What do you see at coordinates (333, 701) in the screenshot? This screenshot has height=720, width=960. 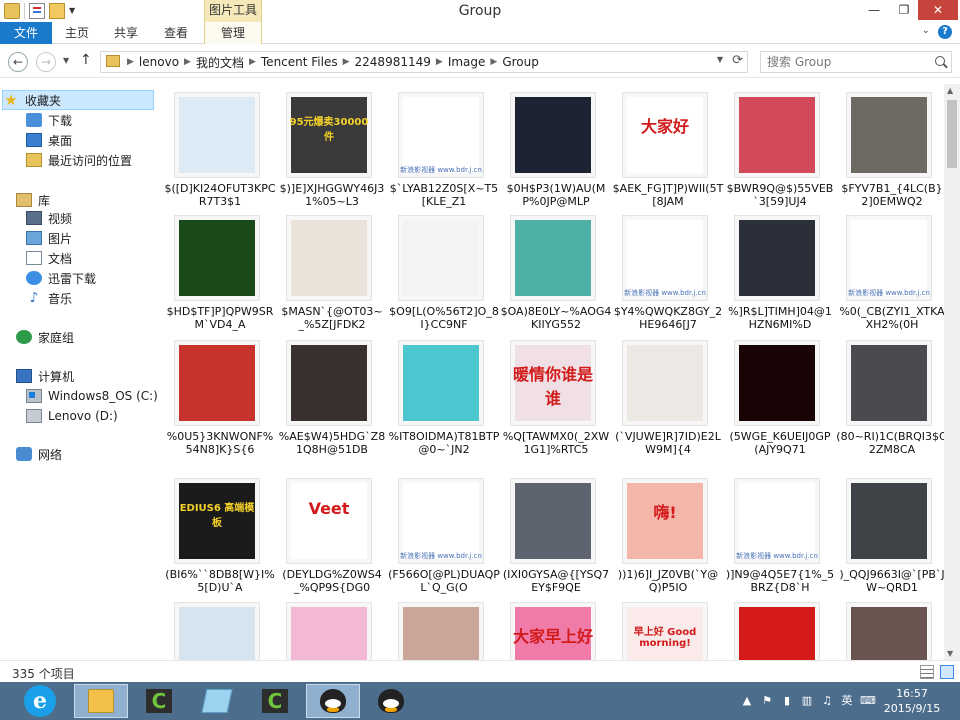 I see `taskbar-qq` at bounding box center [333, 701].